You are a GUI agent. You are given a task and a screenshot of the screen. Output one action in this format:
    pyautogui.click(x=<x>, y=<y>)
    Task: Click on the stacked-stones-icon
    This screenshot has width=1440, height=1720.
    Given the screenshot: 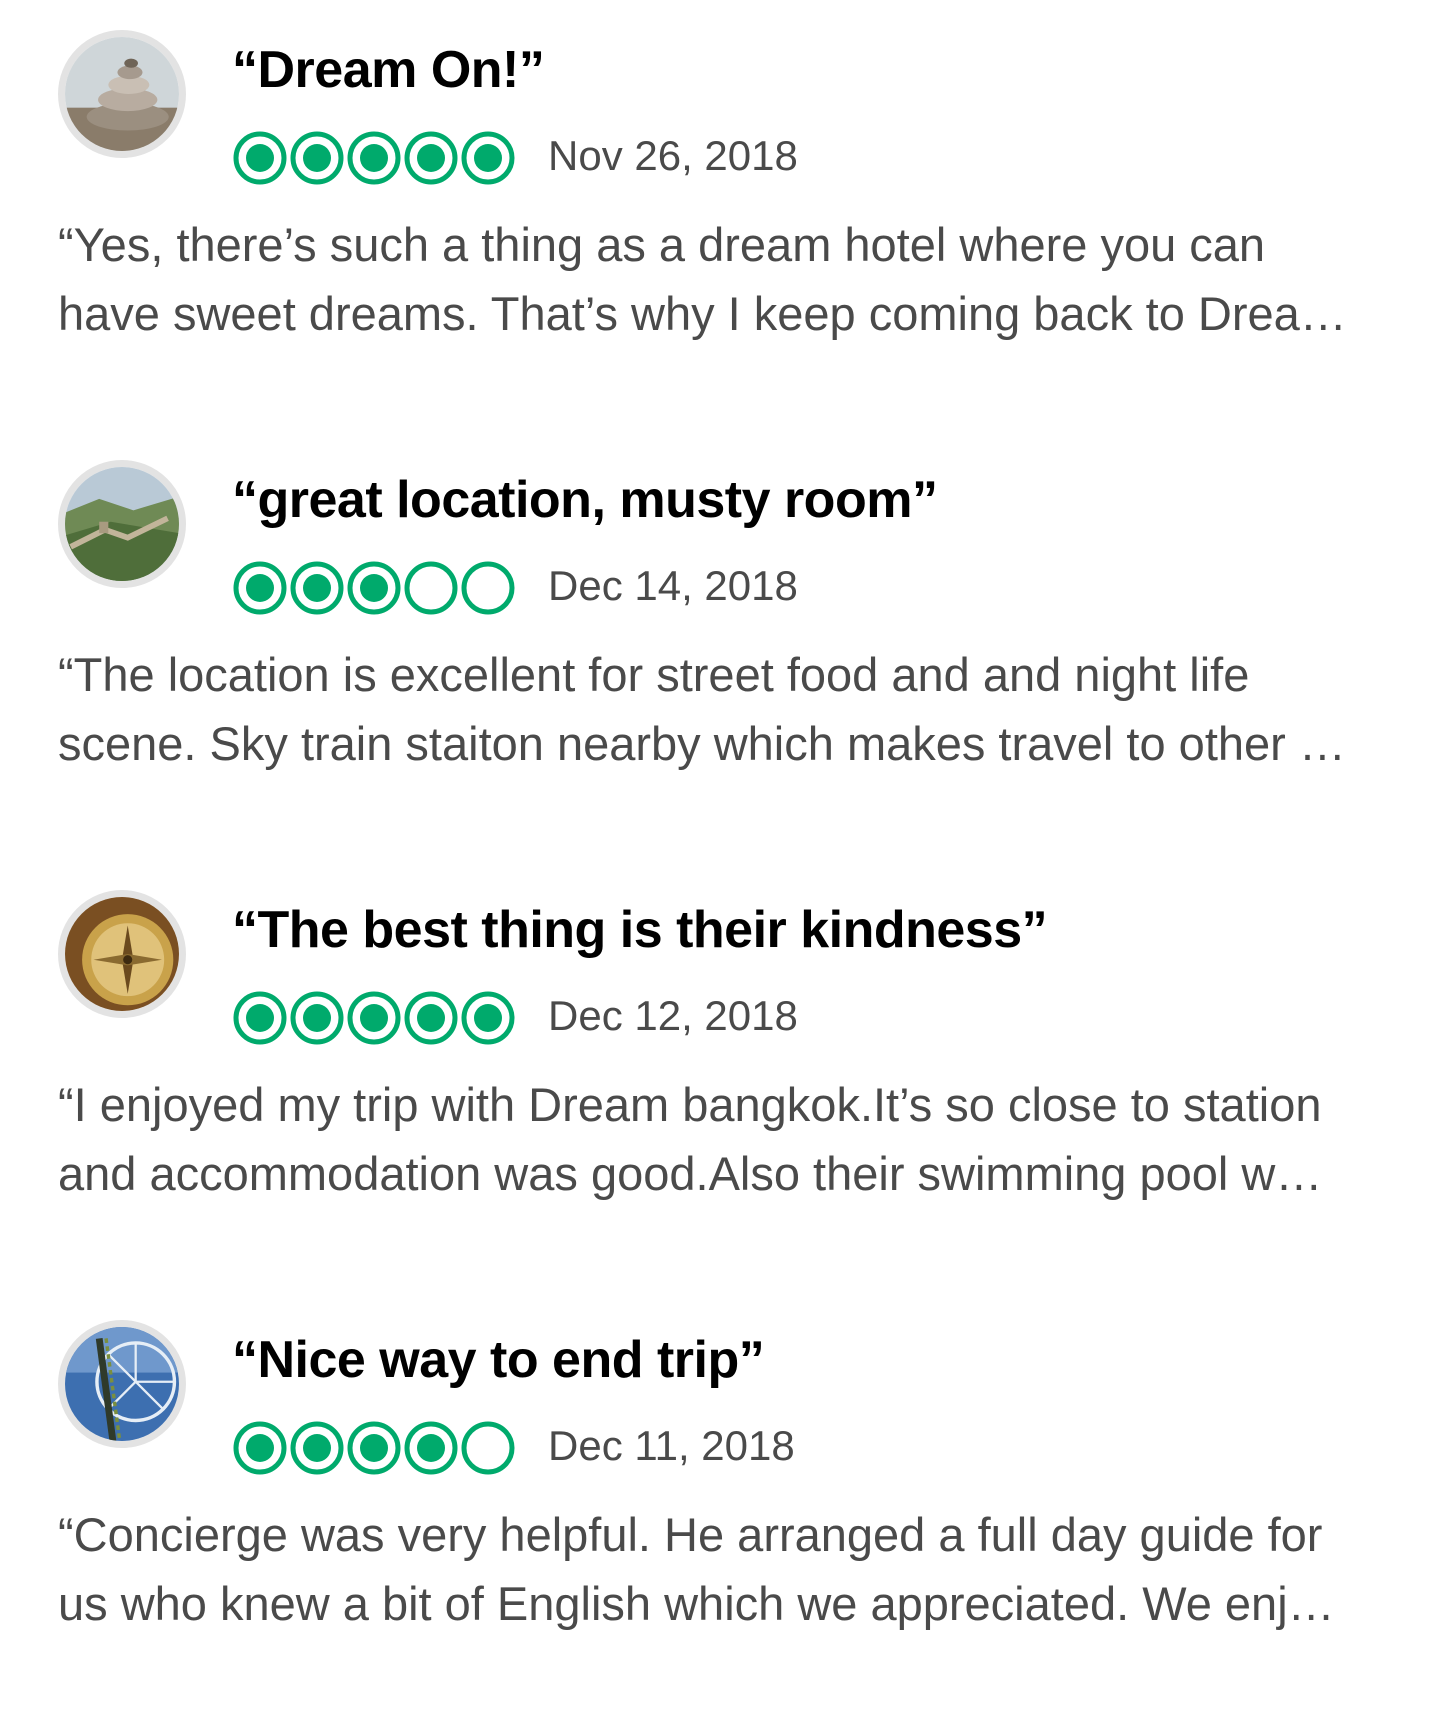 What is the action you would take?
    pyautogui.click(x=122, y=94)
    